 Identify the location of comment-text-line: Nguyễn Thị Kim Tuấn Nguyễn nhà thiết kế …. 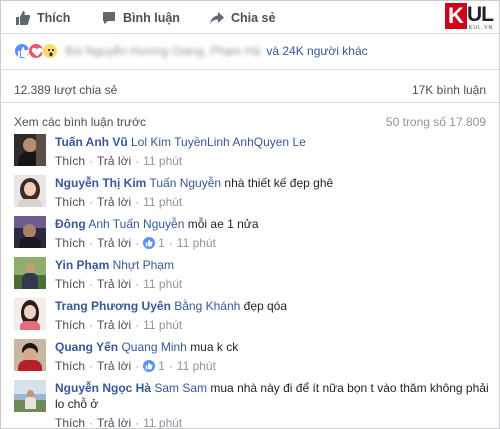
(274, 183).